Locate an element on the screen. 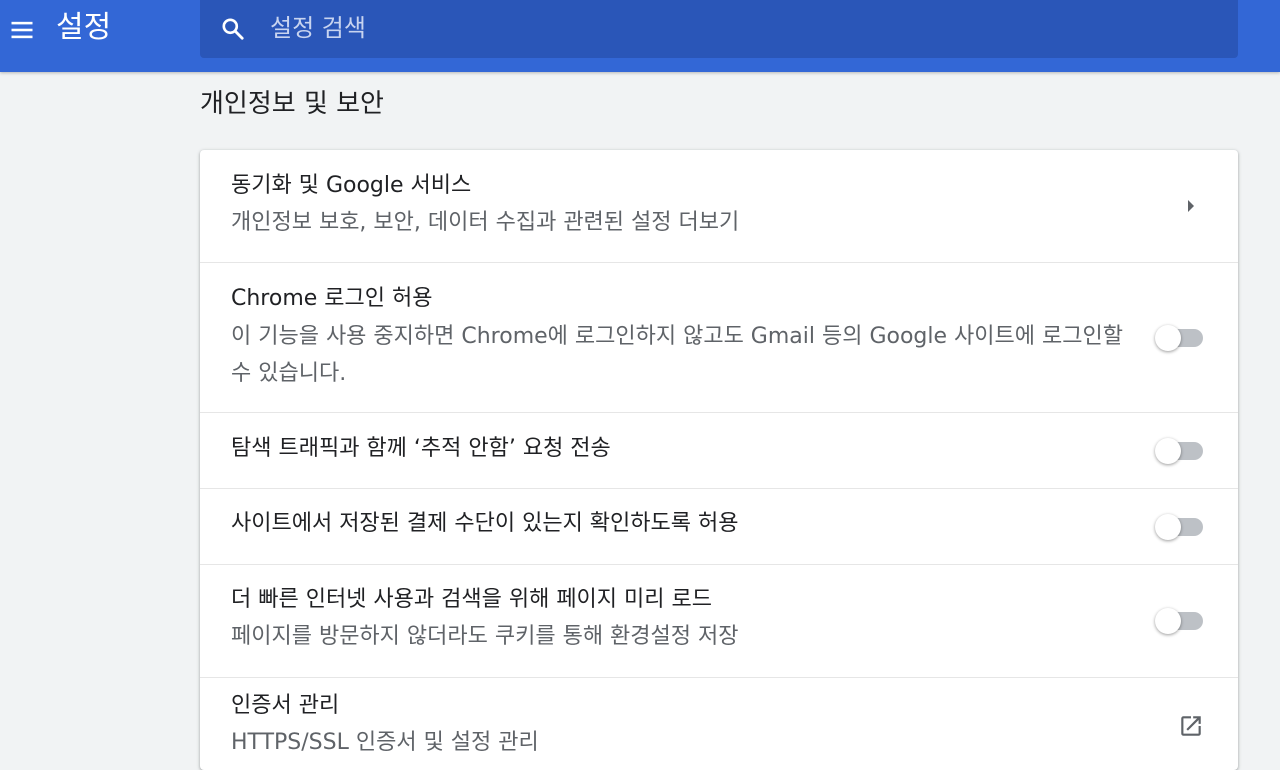  row-label: 더 빠른 인터넷 사용과 검색을 위해 페이지 미리 로드 is located at coordinates (471, 599).